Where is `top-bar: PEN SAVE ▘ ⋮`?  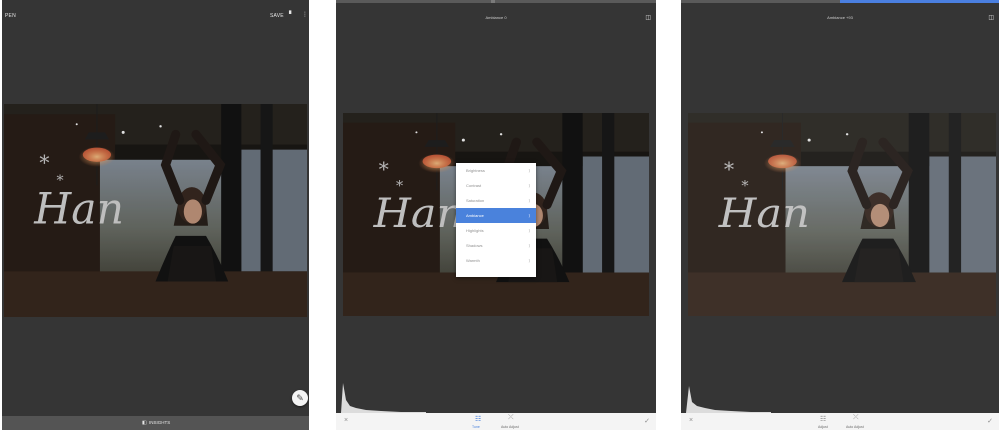
top-bar: PEN SAVE ▘ ⋮ is located at coordinates (155, 15).